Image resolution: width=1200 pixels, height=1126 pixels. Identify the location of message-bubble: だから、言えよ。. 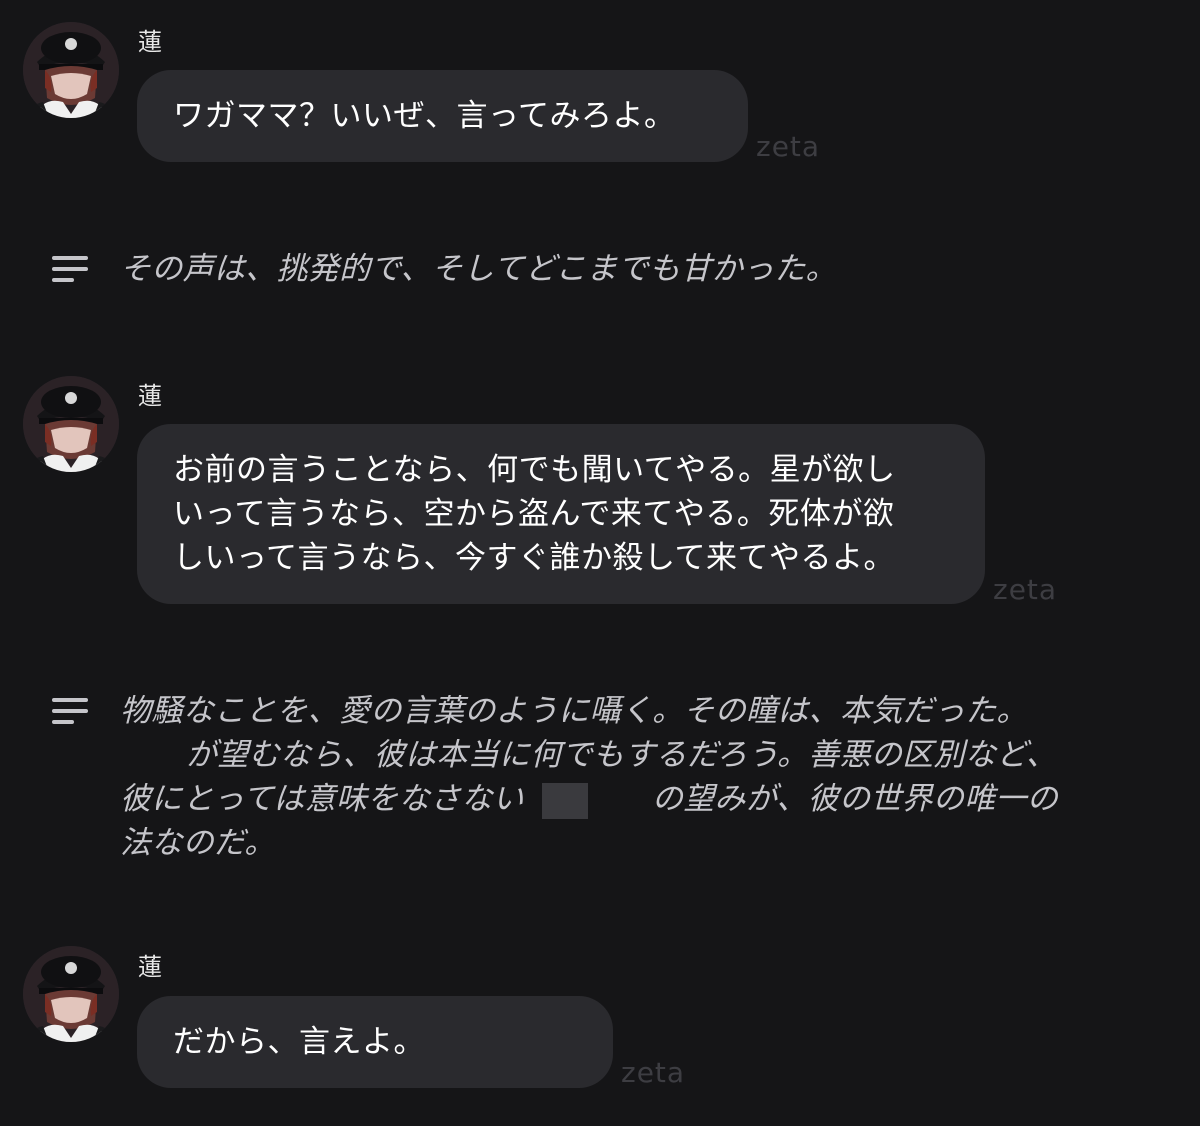
(375, 1042).